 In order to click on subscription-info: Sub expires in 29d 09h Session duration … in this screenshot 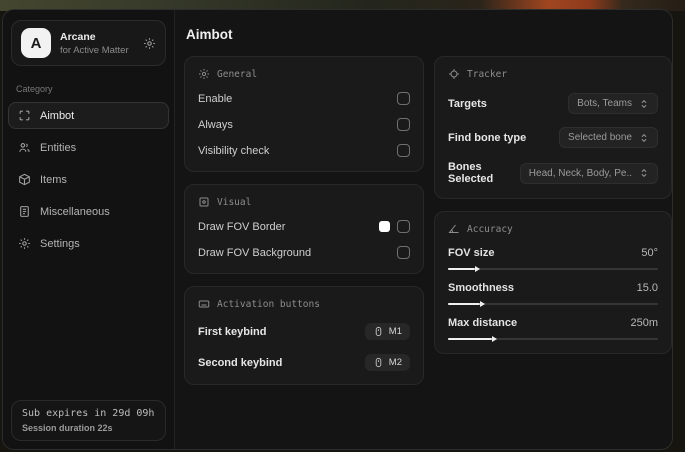, I will do `click(88, 420)`.